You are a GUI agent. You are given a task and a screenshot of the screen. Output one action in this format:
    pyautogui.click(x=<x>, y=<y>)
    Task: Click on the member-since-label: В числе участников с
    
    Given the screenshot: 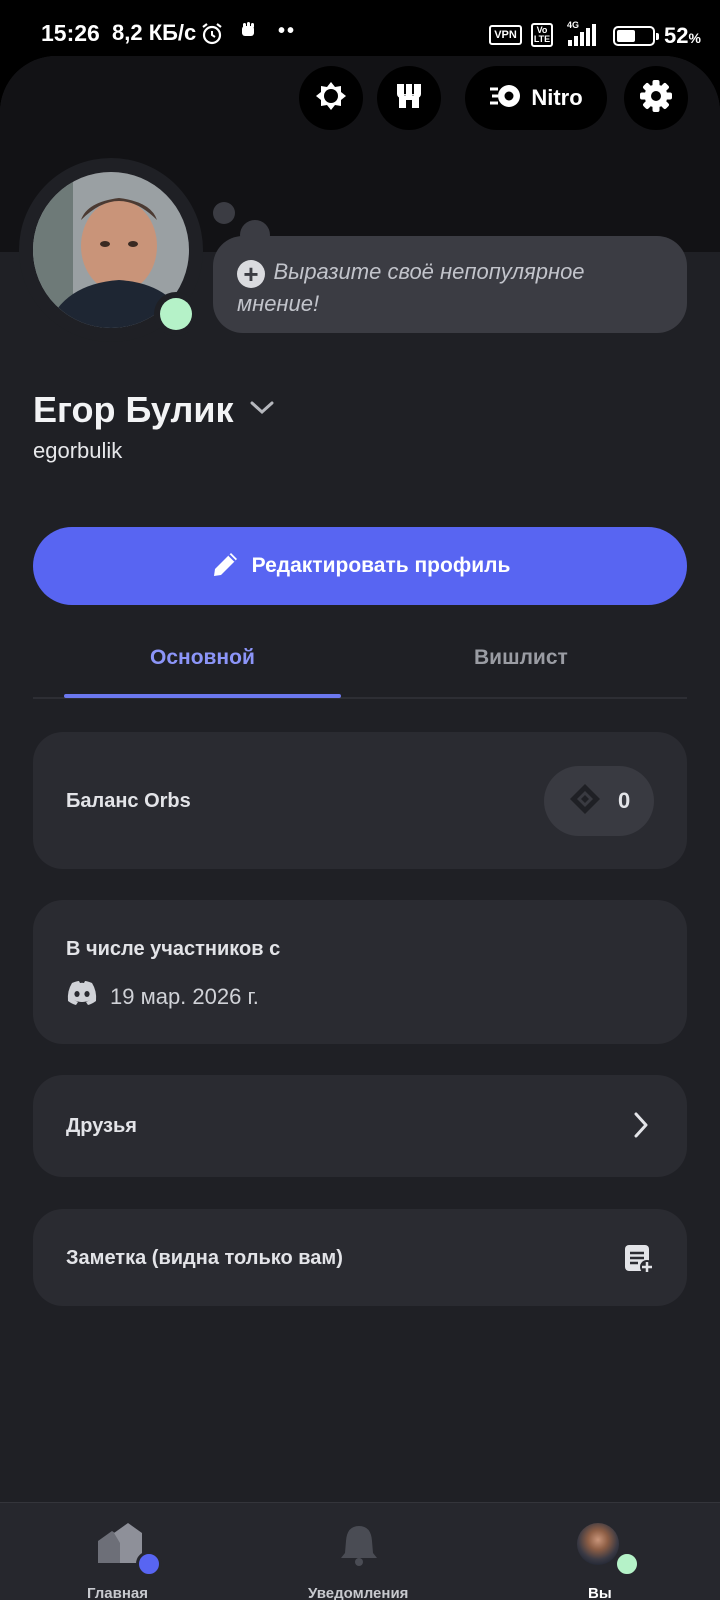 What is the action you would take?
    pyautogui.click(x=173, y=949)
    